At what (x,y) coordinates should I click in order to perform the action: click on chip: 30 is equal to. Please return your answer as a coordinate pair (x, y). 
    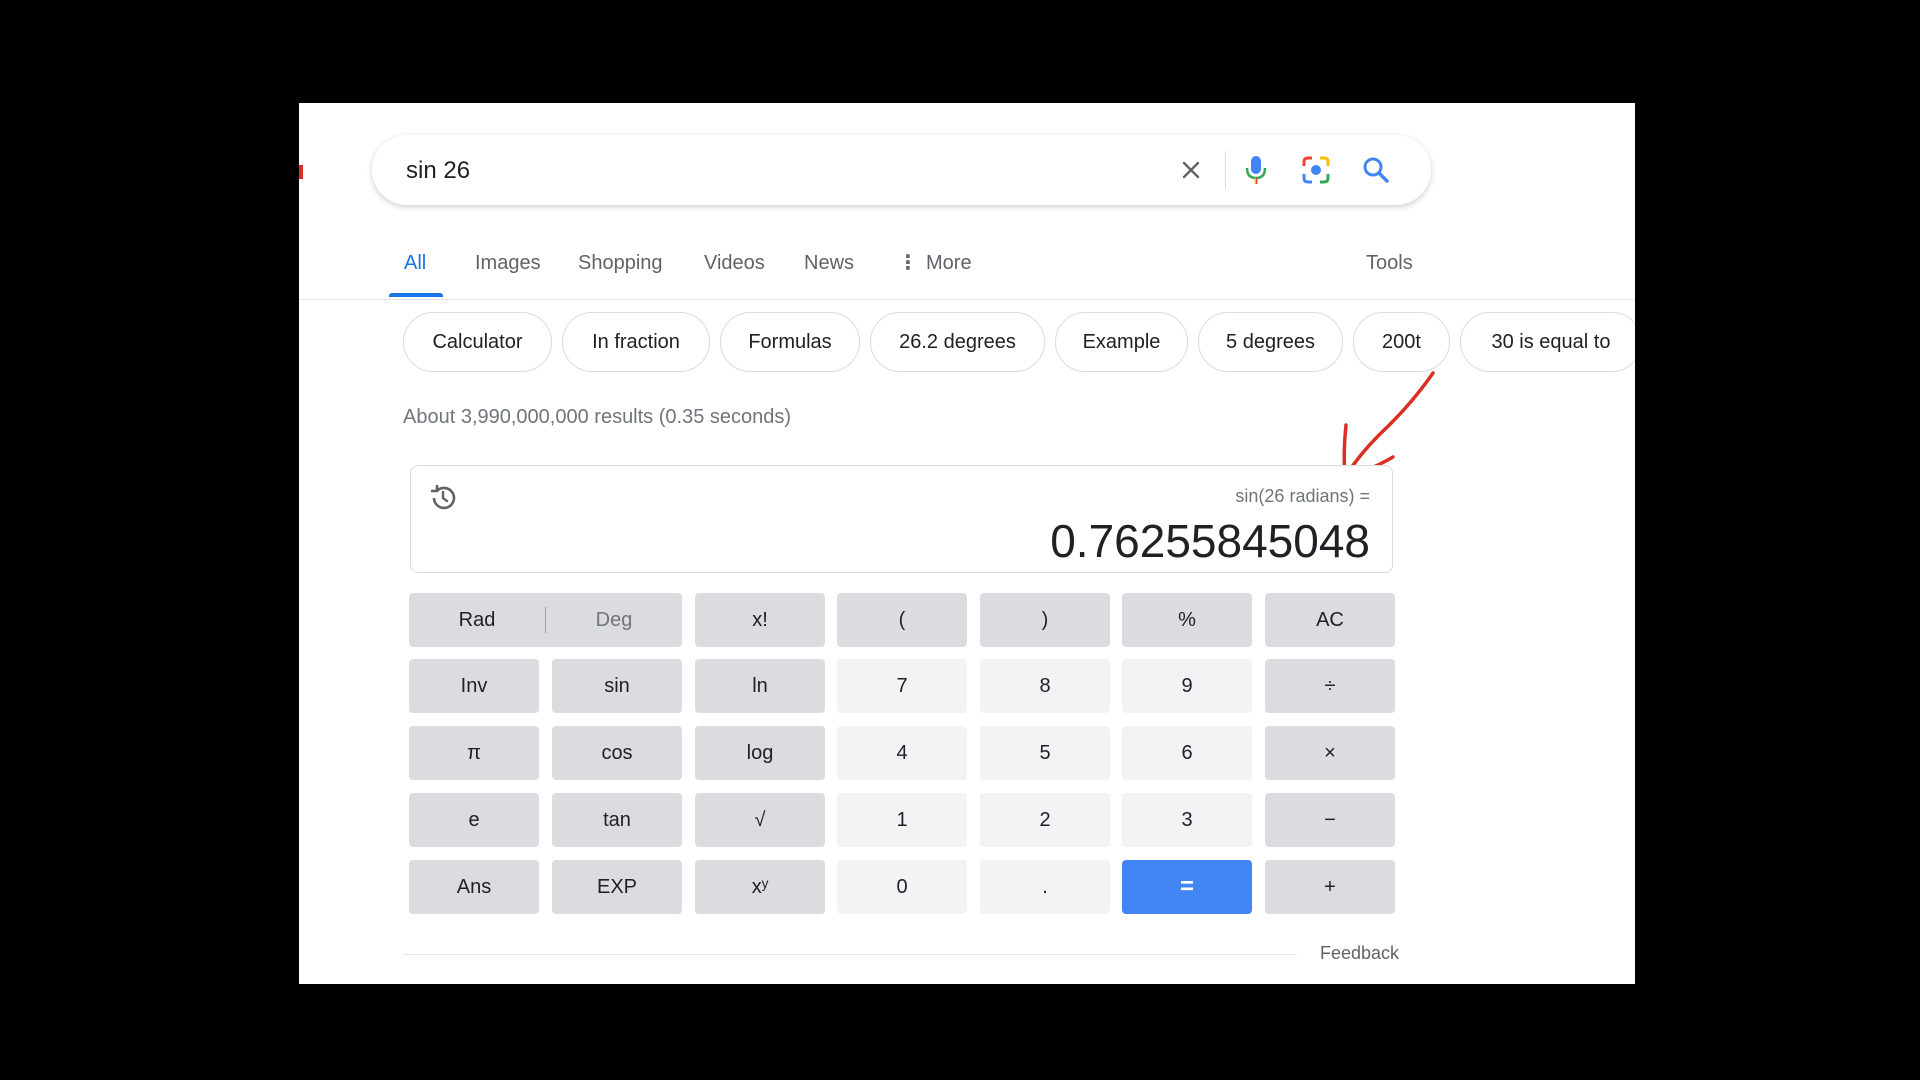
    Looking at the image, I should click on (1547, 342).